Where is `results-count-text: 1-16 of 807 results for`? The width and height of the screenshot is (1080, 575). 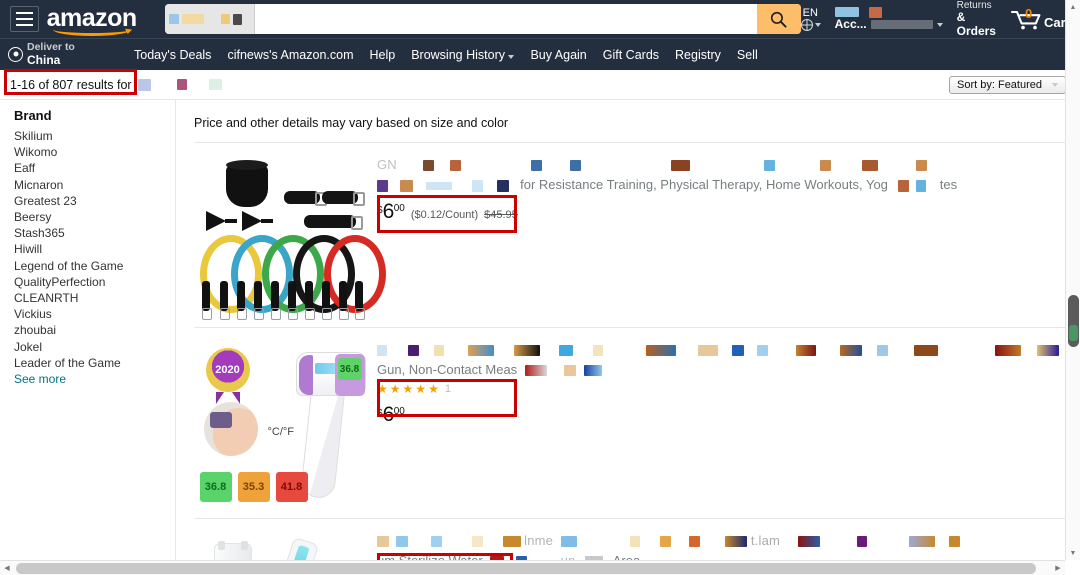 results-count-text: 1-16 of 807 results for is located at coordinates (71, 84).